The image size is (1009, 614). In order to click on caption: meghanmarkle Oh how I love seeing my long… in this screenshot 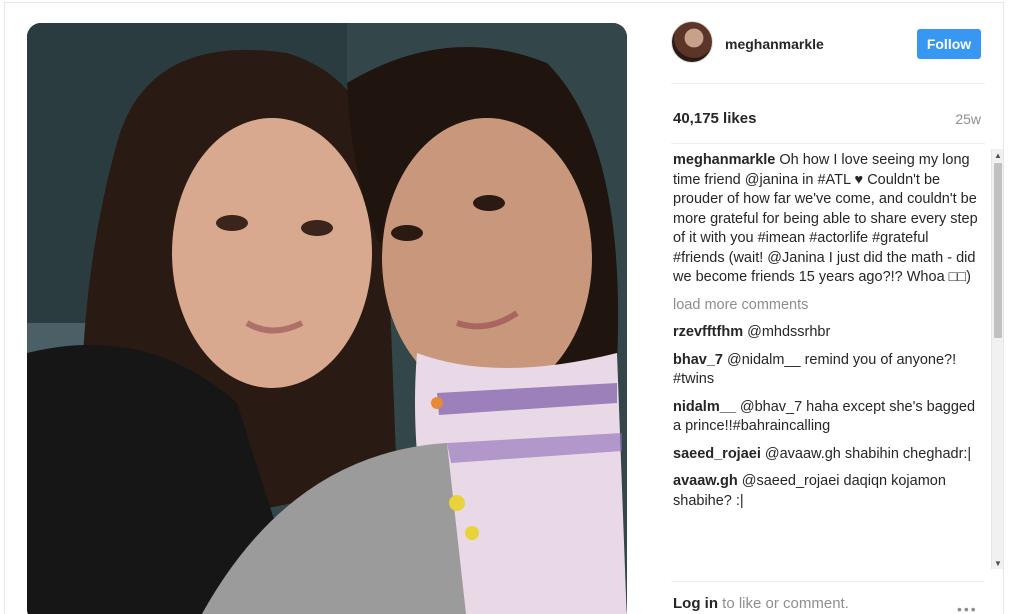, I will do `click(827, 219)`.